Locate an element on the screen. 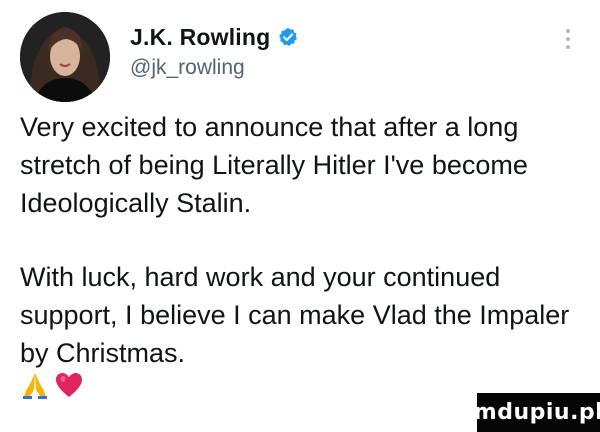  display-name-row: J.K. Rowling is located at coordinates (214, 37).